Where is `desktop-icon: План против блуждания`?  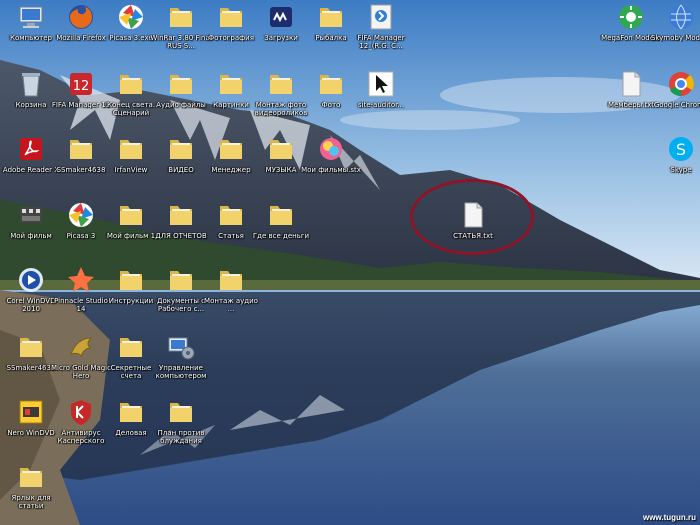 desktop-icon: План против блуждания is located at coordinates (181, 426).